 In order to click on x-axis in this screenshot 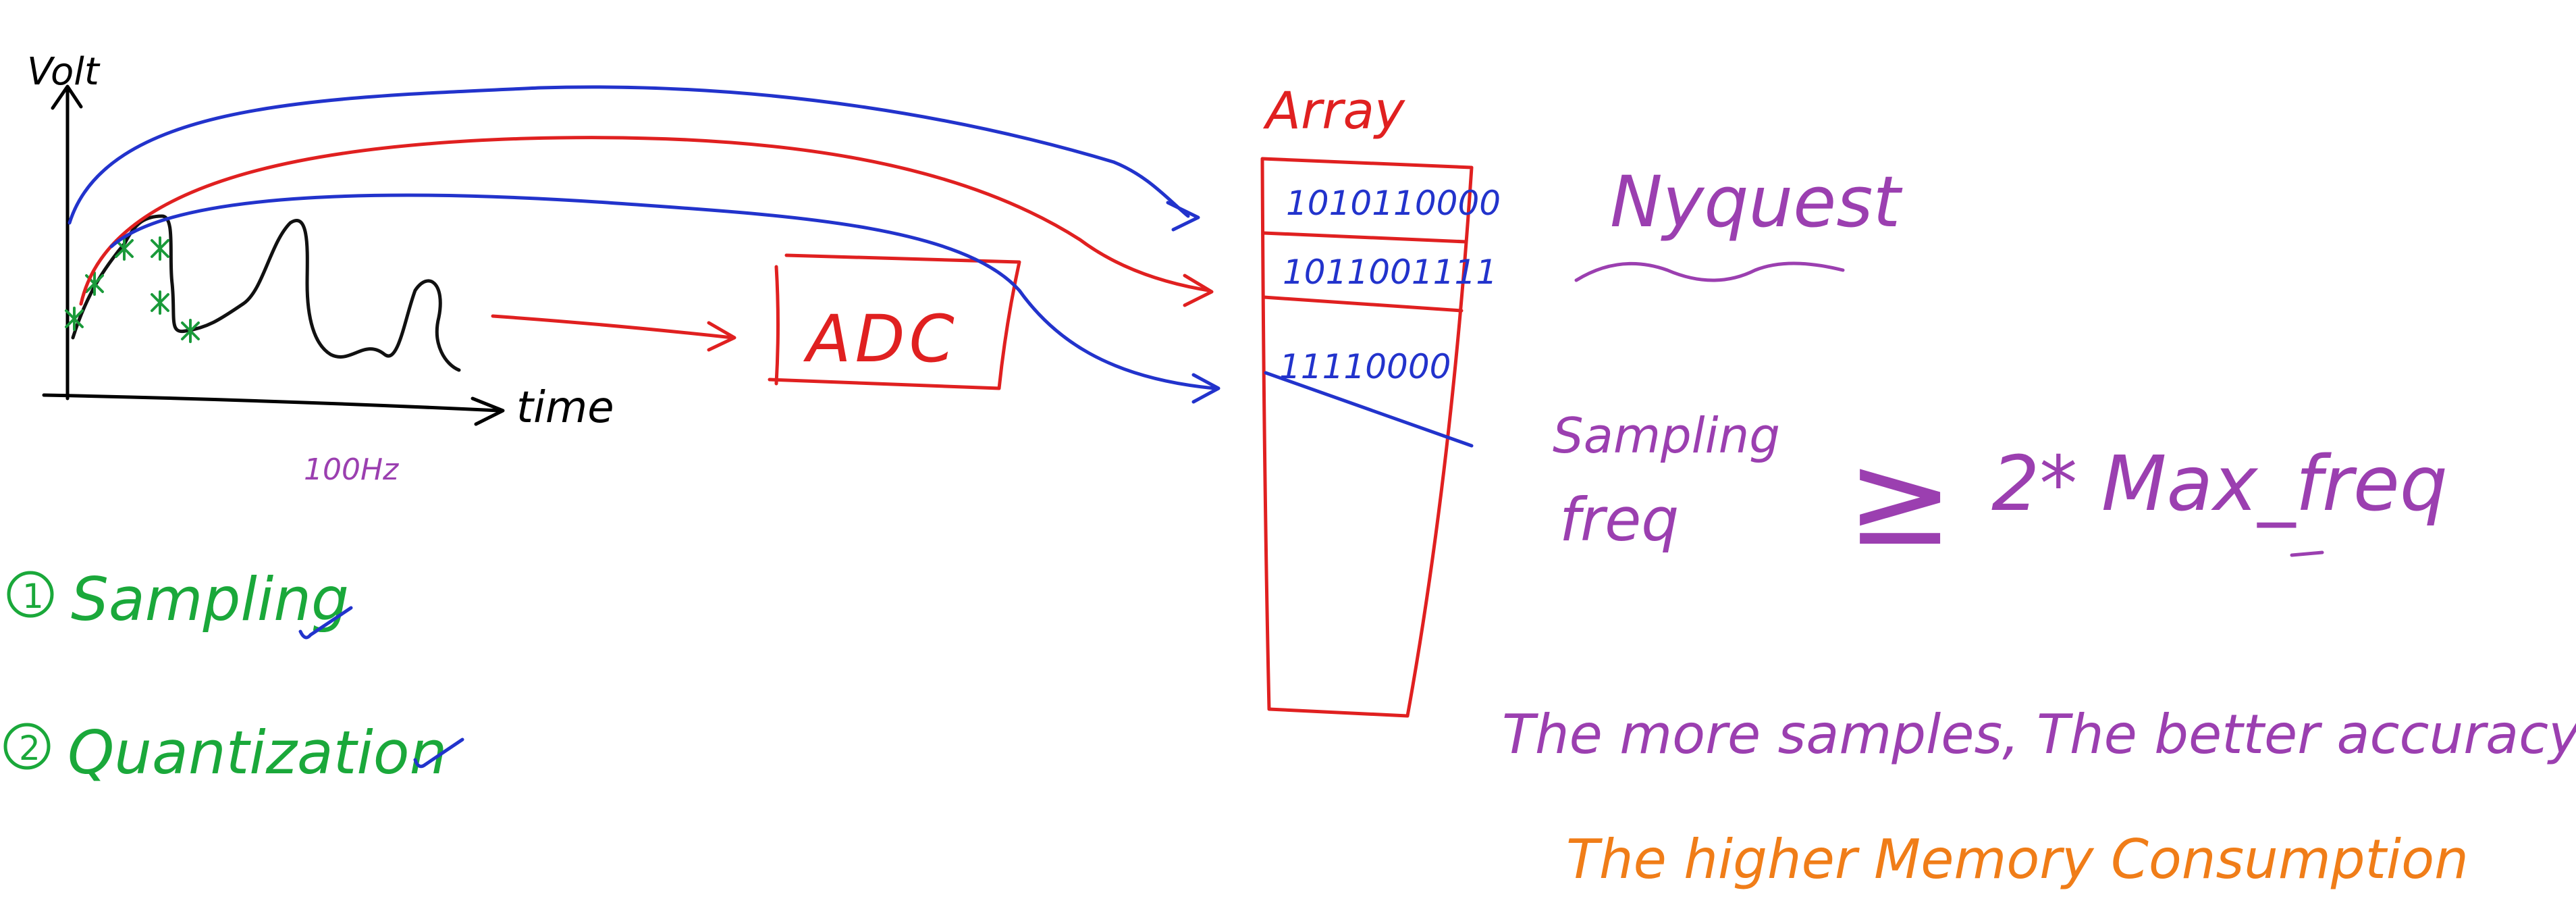, I will do `click(272, 403)`.